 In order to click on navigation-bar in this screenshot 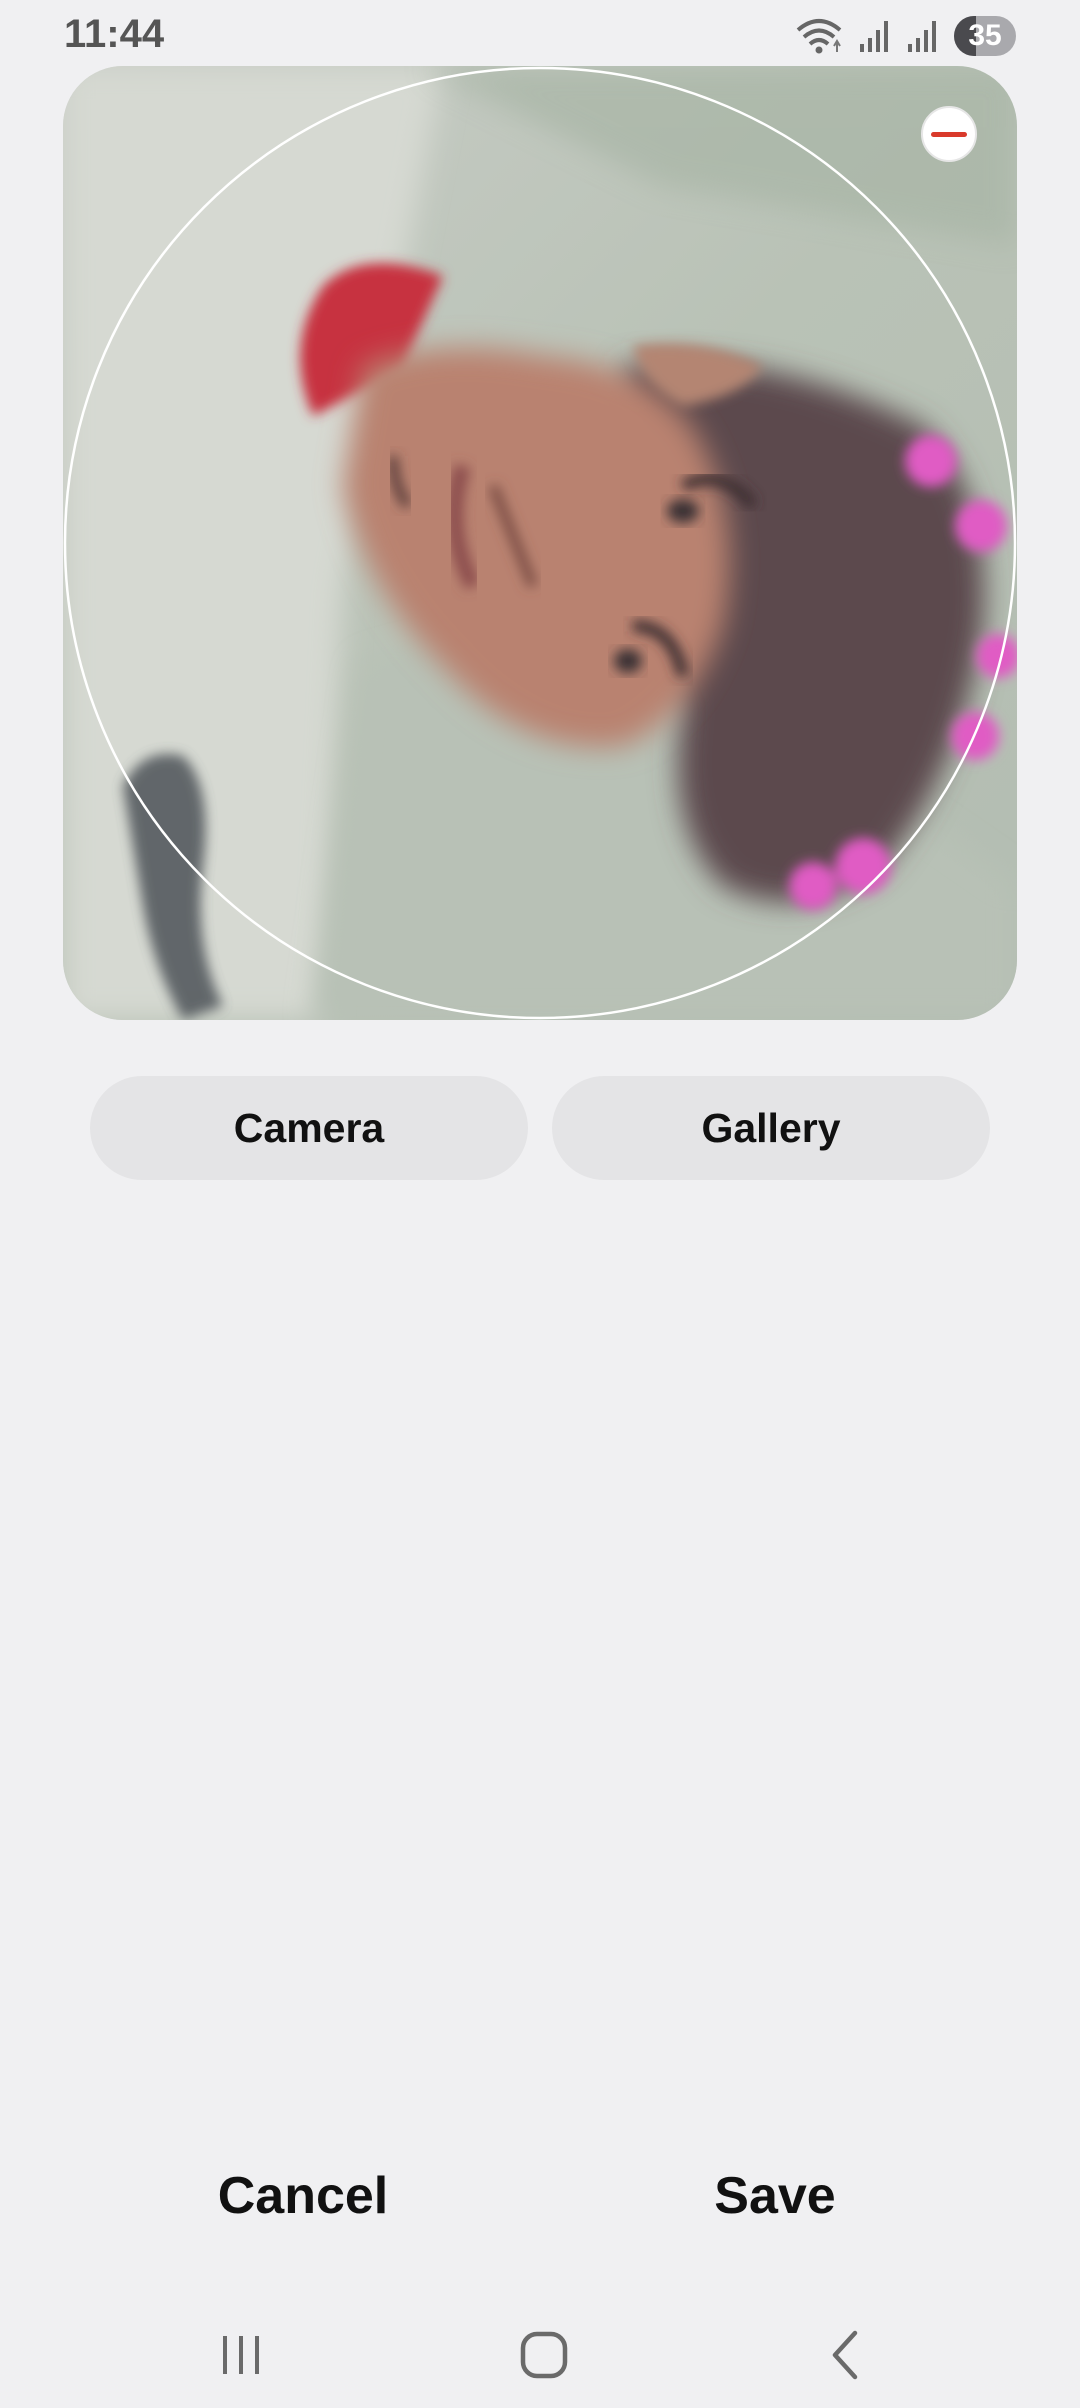, I will do `click(540, 2349)`.